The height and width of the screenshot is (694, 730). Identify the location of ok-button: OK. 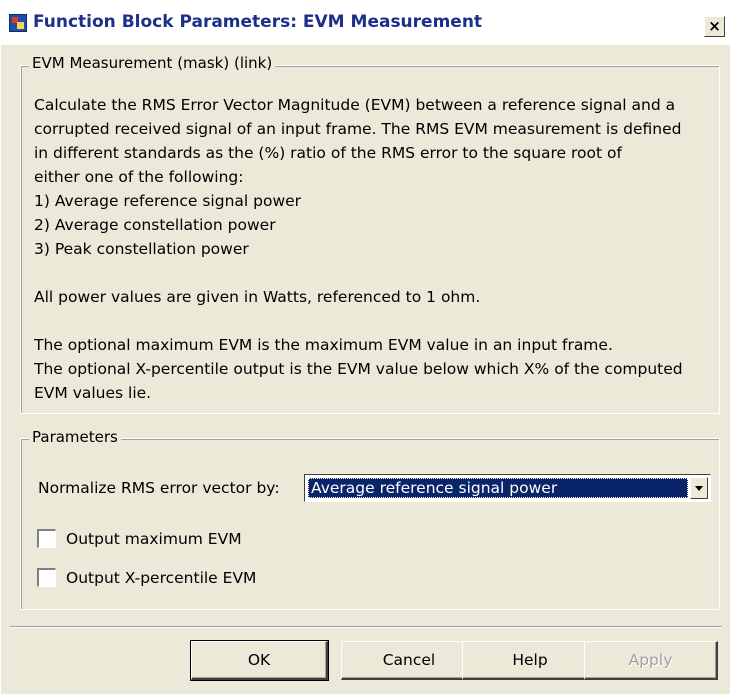
(259, 660).